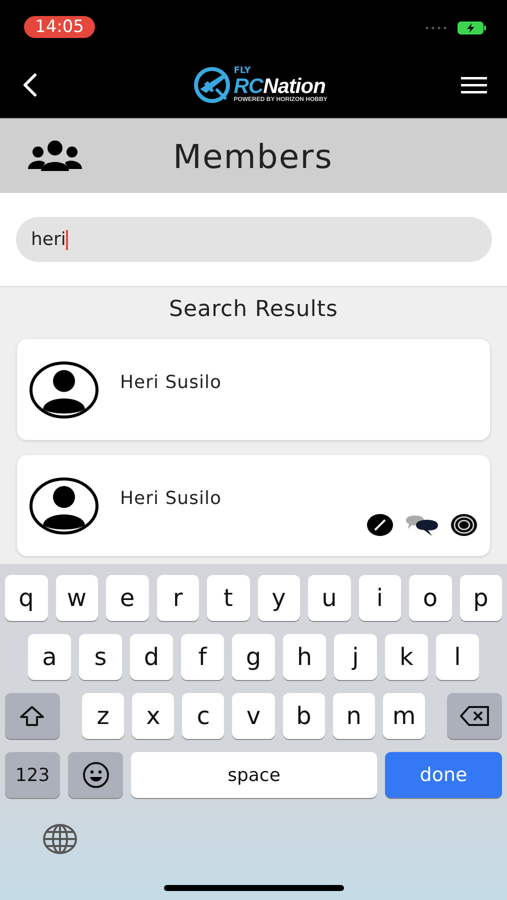 The width and height of the screenshot is (507, 900). I want to click on keyboard-key: e, so click(127, 598).